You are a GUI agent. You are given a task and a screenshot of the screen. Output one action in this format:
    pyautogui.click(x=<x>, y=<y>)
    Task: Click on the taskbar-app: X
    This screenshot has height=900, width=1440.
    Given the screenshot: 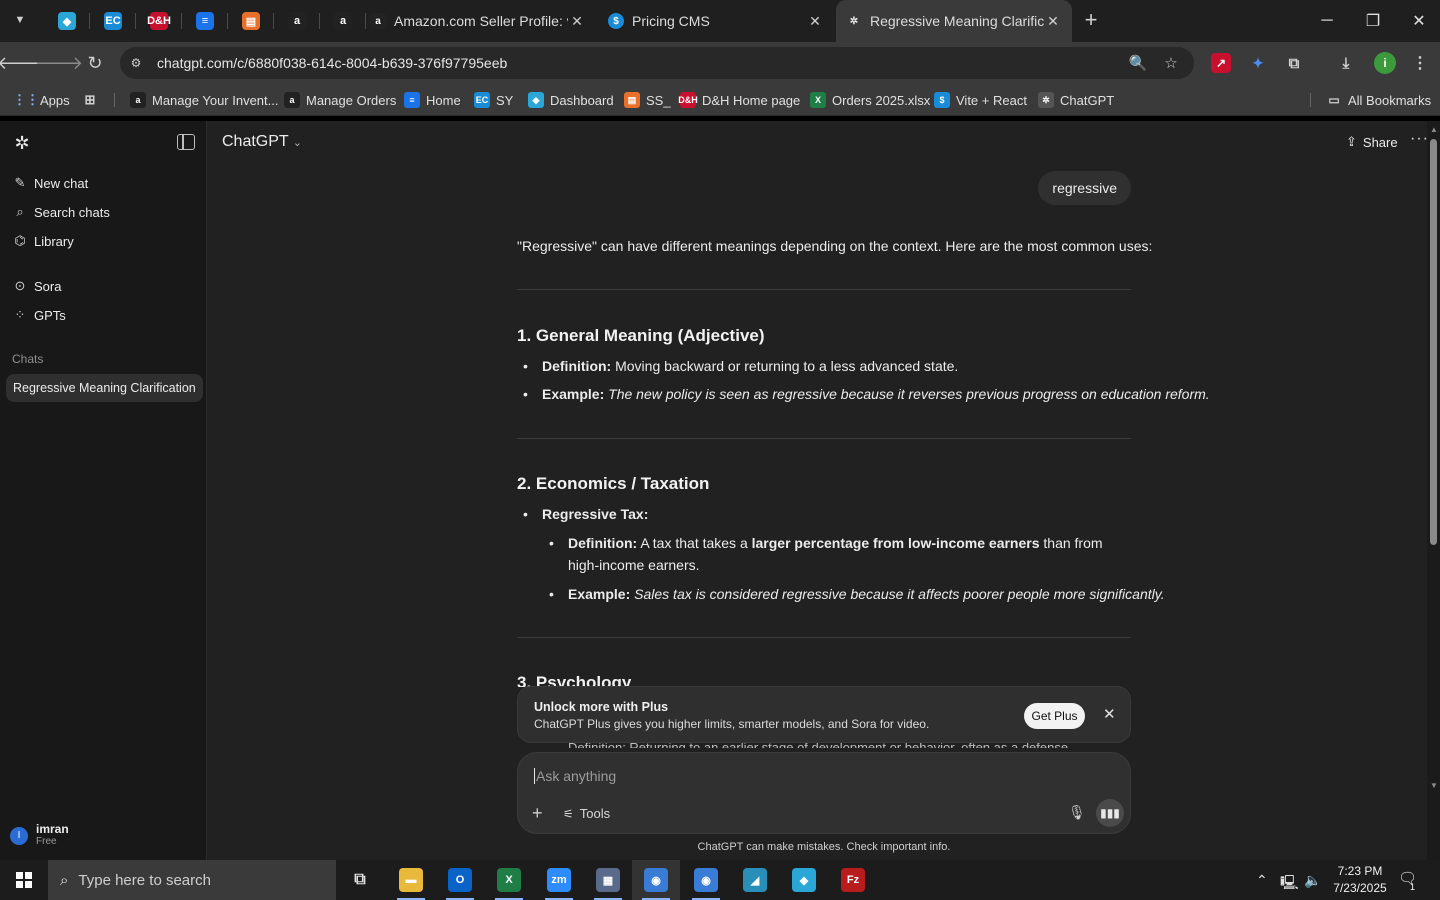 What is the action you would take?
    pyautogui.click(x=509, y=880)
    